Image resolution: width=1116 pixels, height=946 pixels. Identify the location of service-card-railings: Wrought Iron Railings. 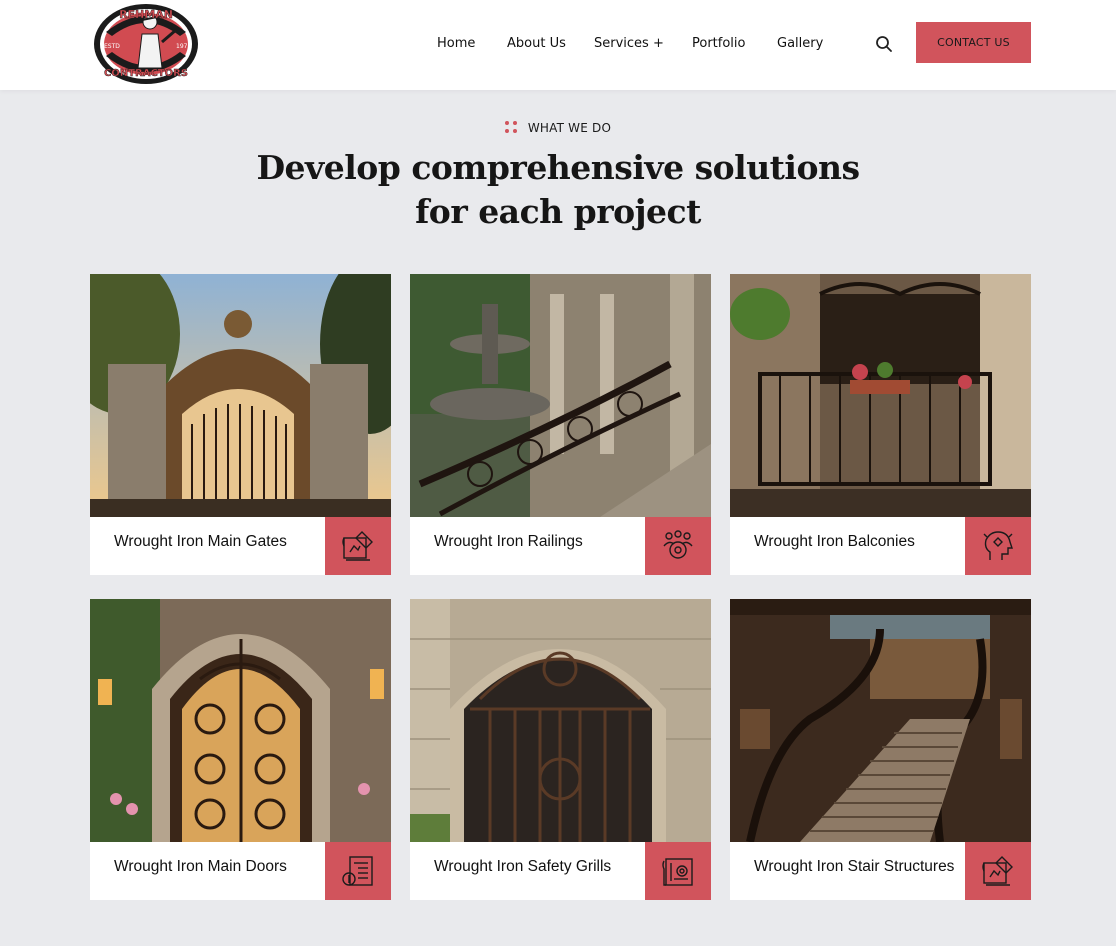
(560, 424).